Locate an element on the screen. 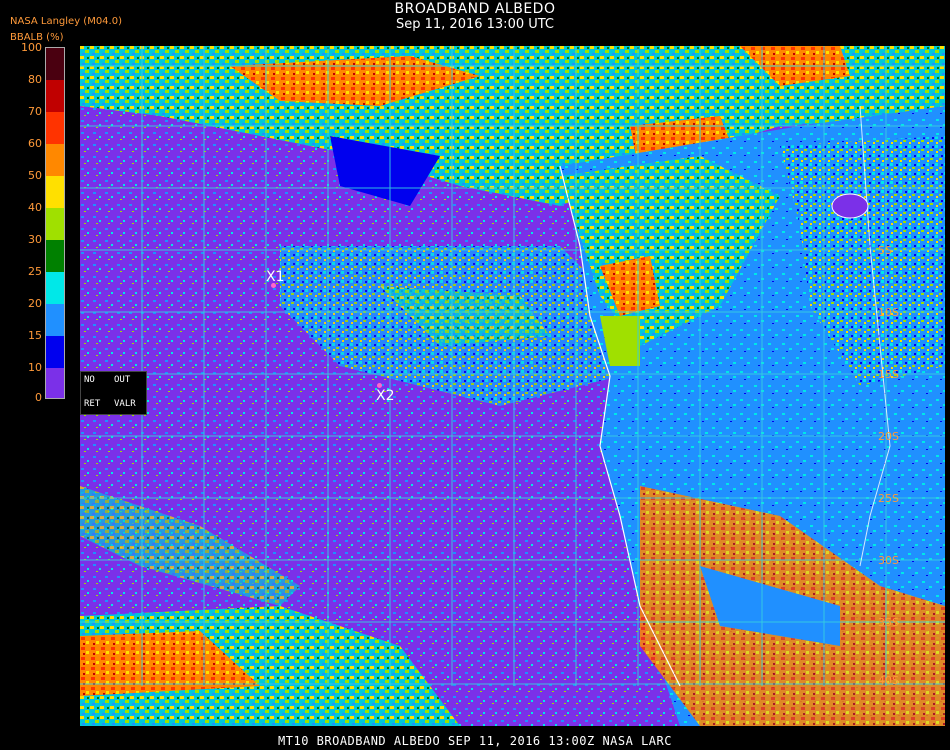 This screenshot has height=750, width=950. scale-tick: 70 is located at coordinates (35, 111).